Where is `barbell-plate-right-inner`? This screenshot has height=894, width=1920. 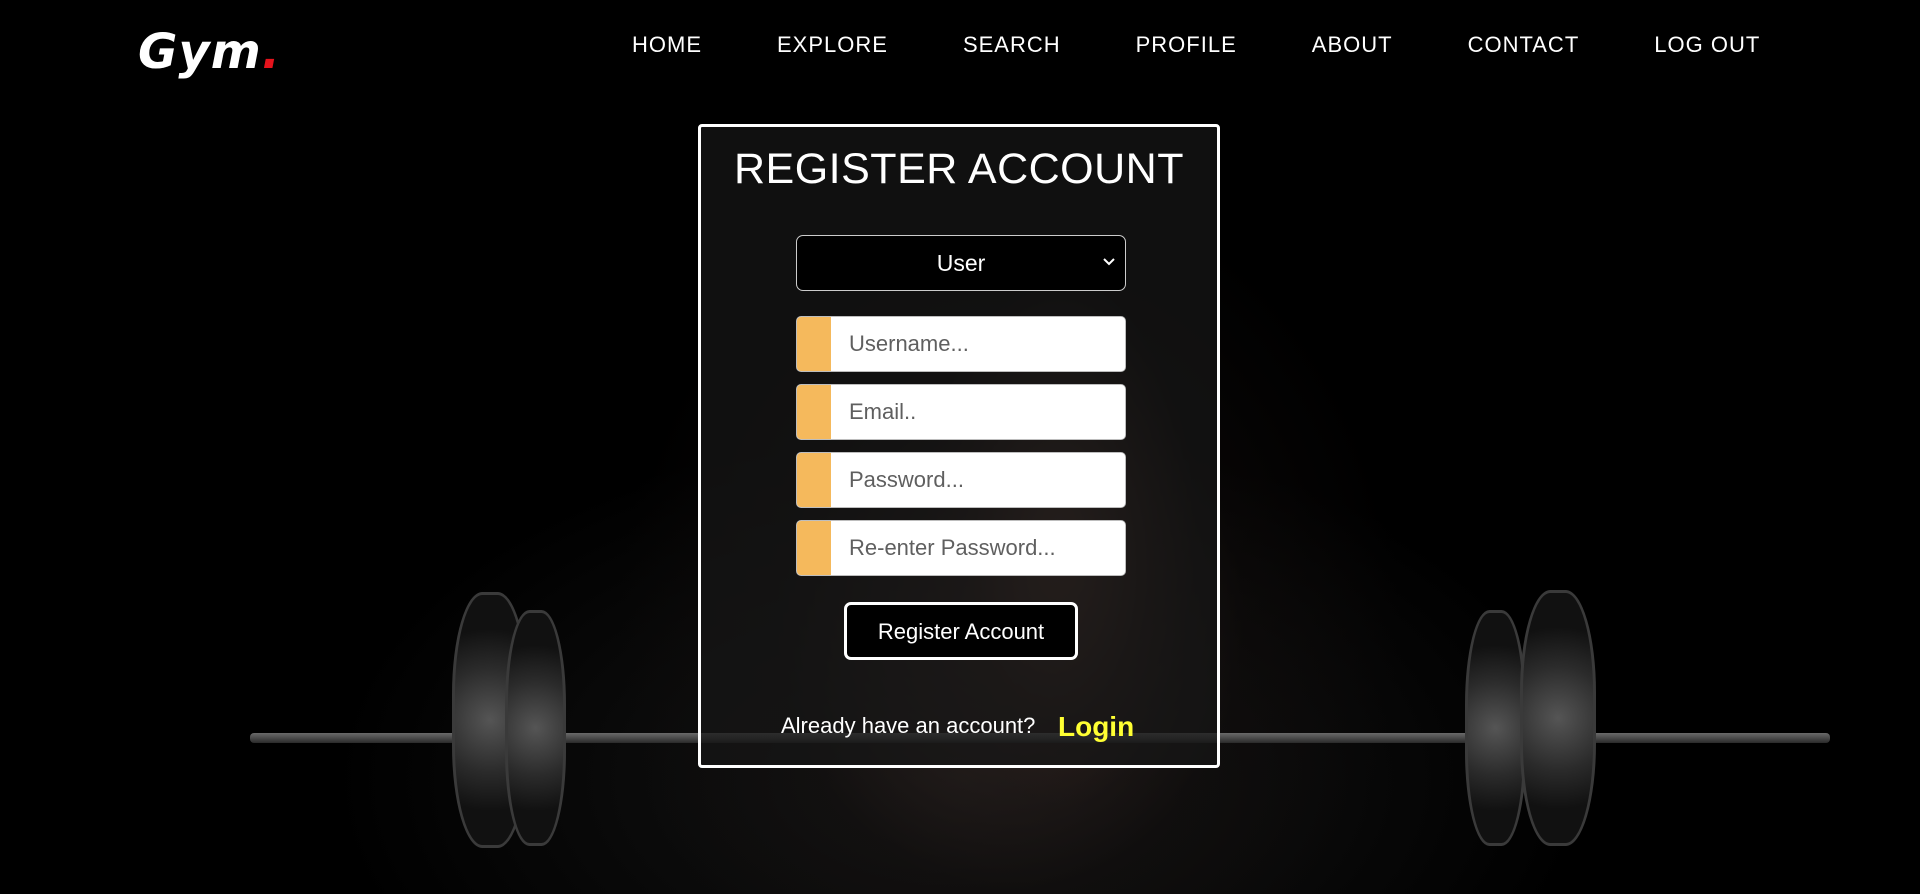
barbell-plate-right-inner is located at coordinates (1495, 728).